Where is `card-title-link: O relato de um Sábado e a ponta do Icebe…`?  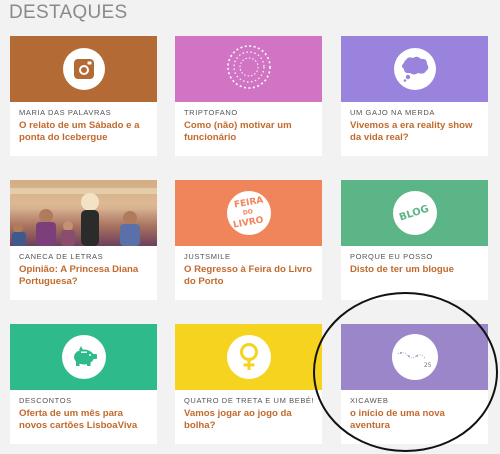 card-title-link: O relato de um Sábado e a ponta do Icebe… is located at coordinates (86, 132).